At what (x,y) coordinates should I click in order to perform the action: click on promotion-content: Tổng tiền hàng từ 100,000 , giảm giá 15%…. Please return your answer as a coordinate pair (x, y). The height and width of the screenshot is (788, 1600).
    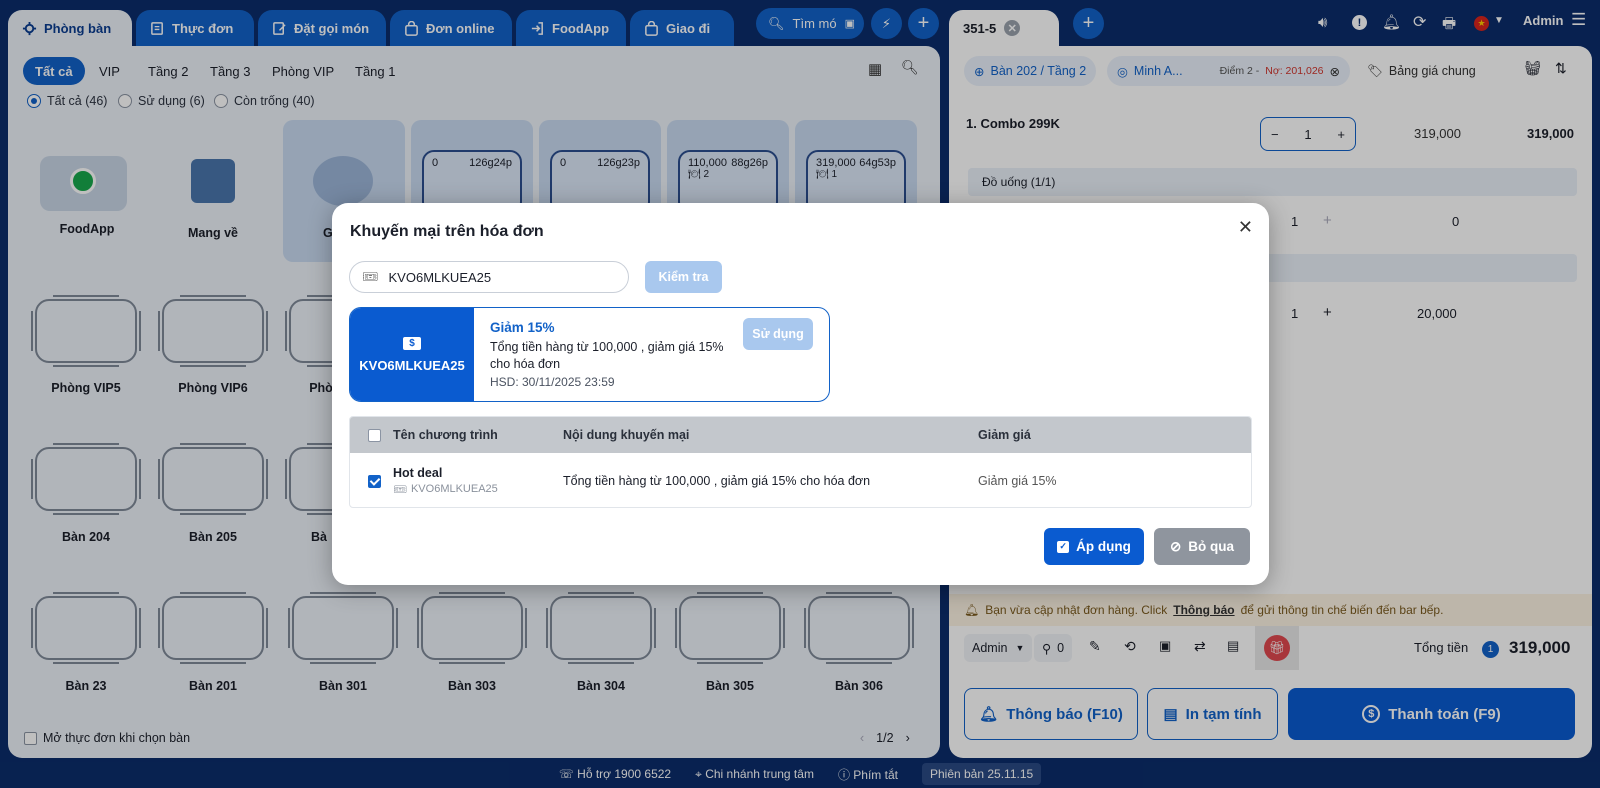
    Looking at the image, I should click on (717, 481).